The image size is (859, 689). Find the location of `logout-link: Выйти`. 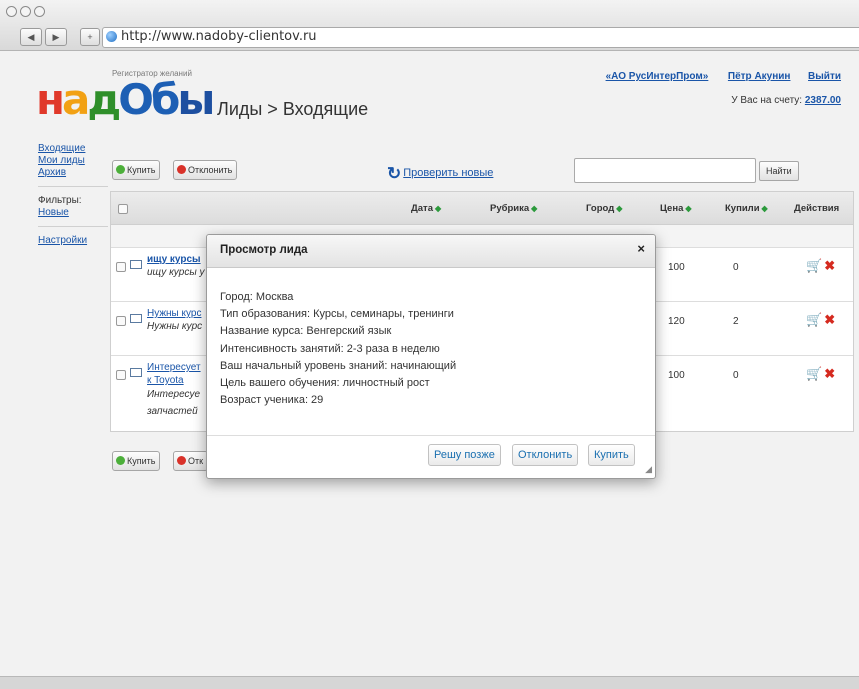

logout-link: Выйти is located at coordinates (824, 76).